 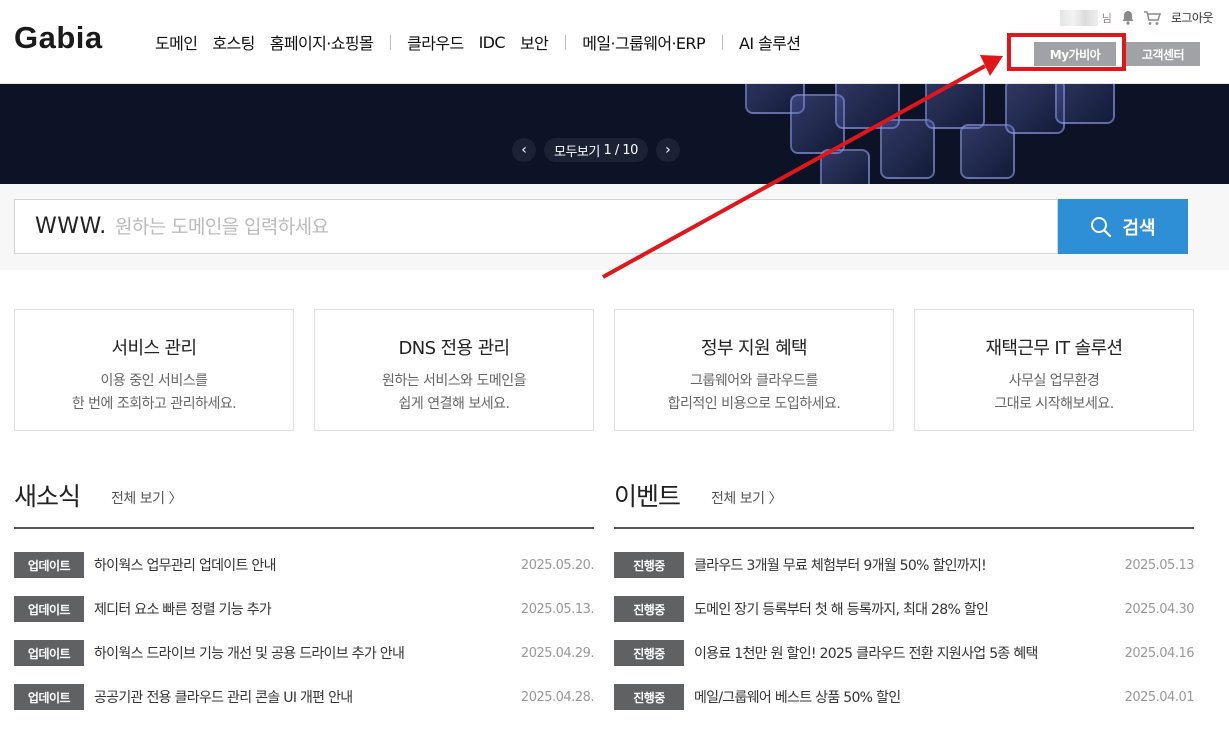 What do you see at coordinates (435, 42) in the screenshot?
I see `nav-cloud: 클라우드` at bounding box center [435, 42].